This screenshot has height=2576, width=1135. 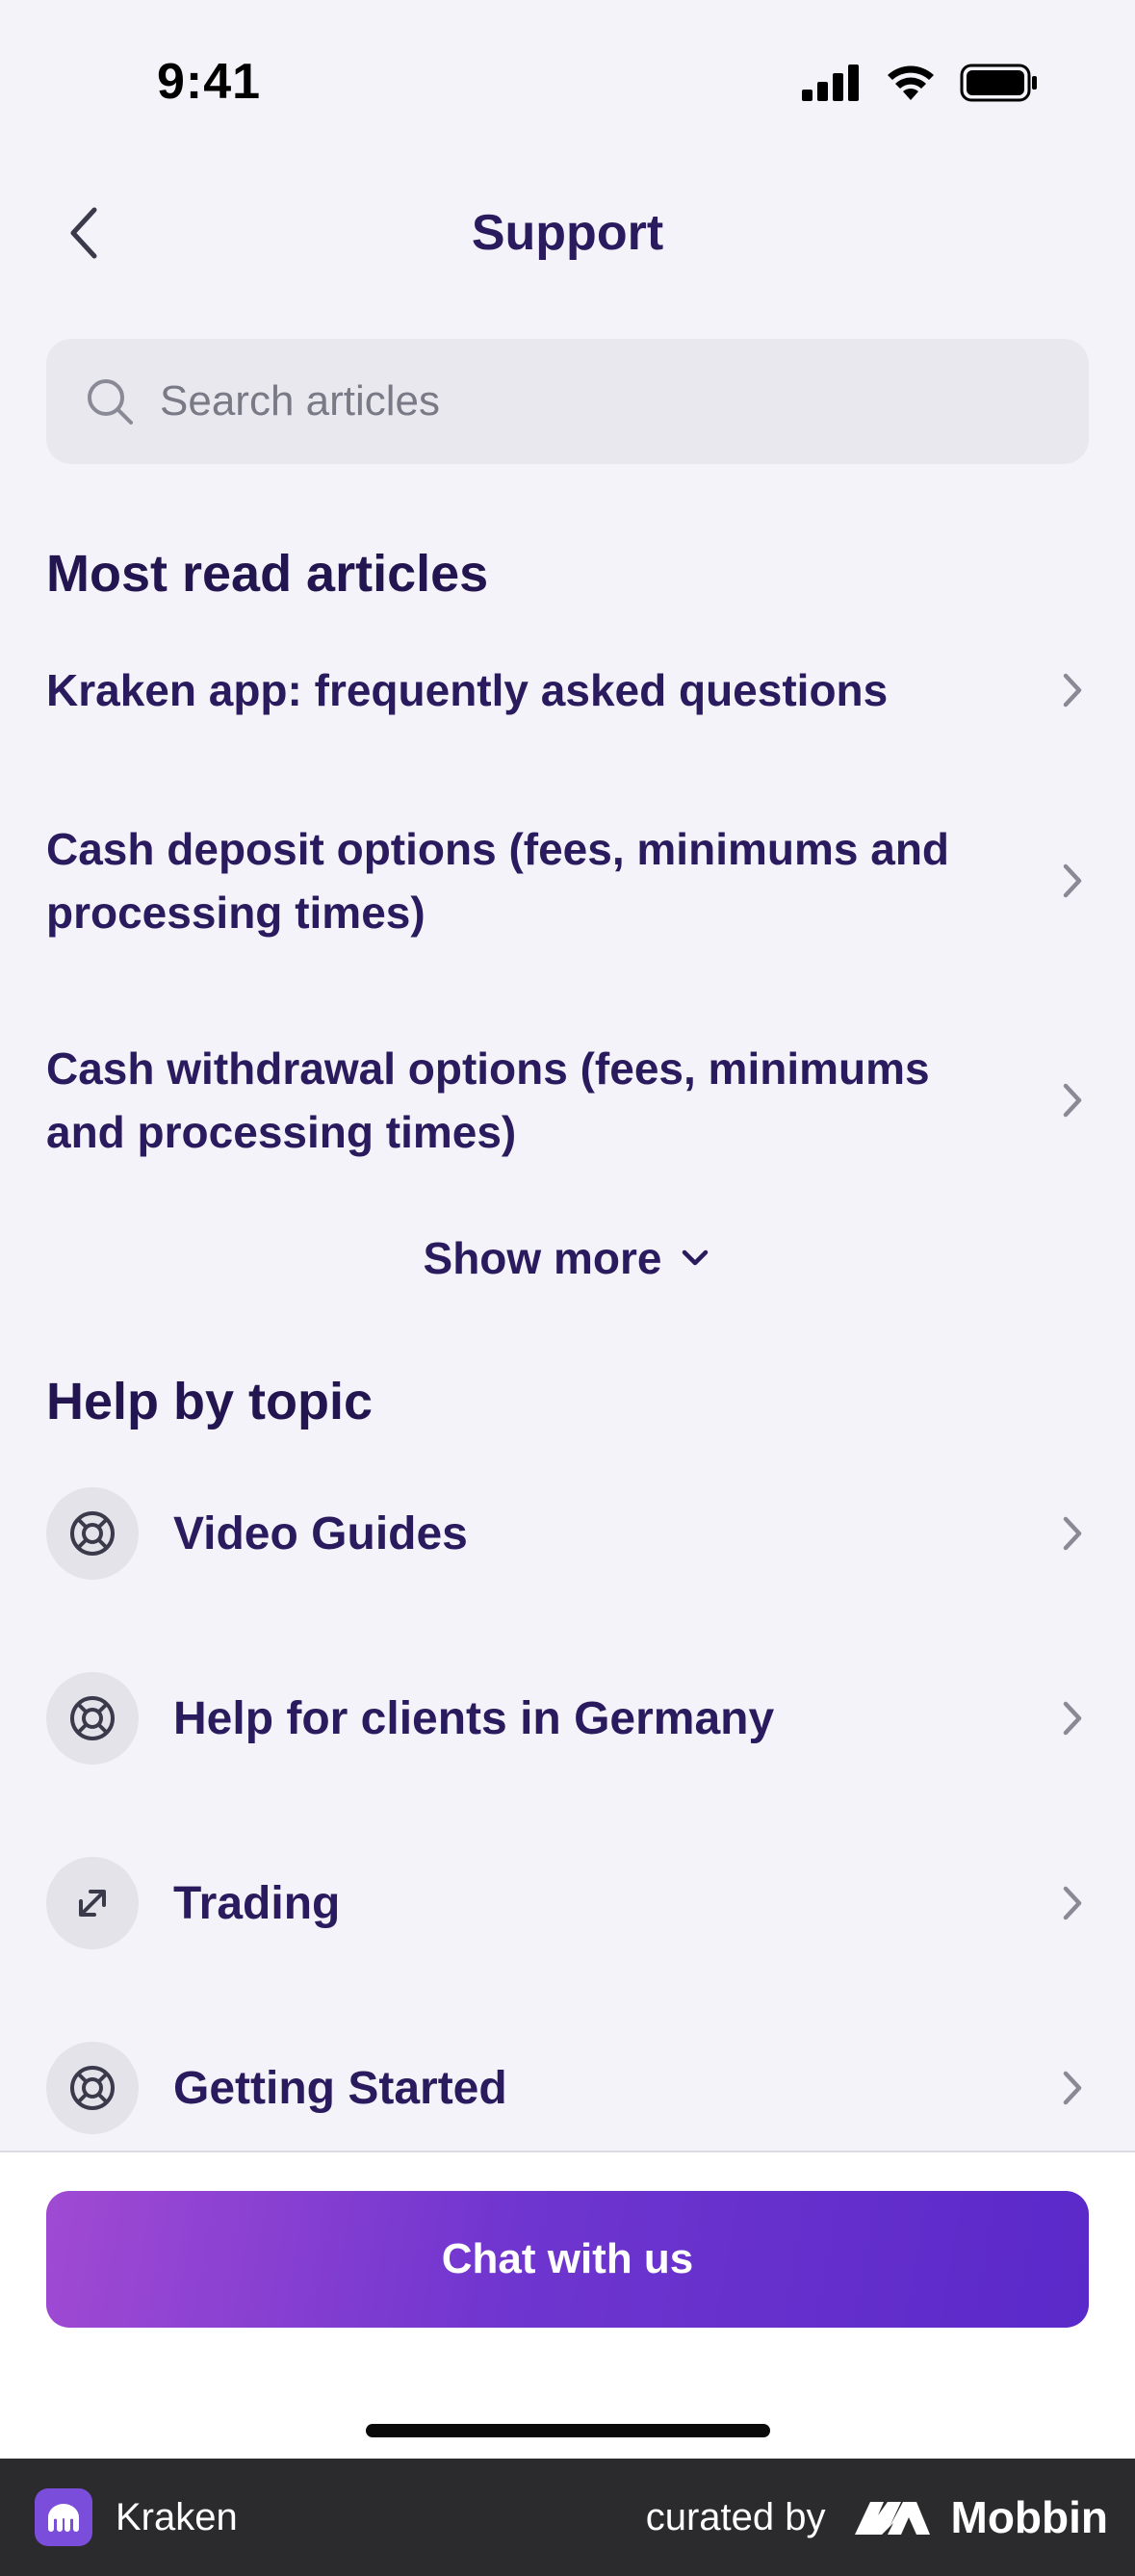 What do you see at coordinates (593, 401) in the screenshot?
I see `search-input` at bounding box center [593, 401].